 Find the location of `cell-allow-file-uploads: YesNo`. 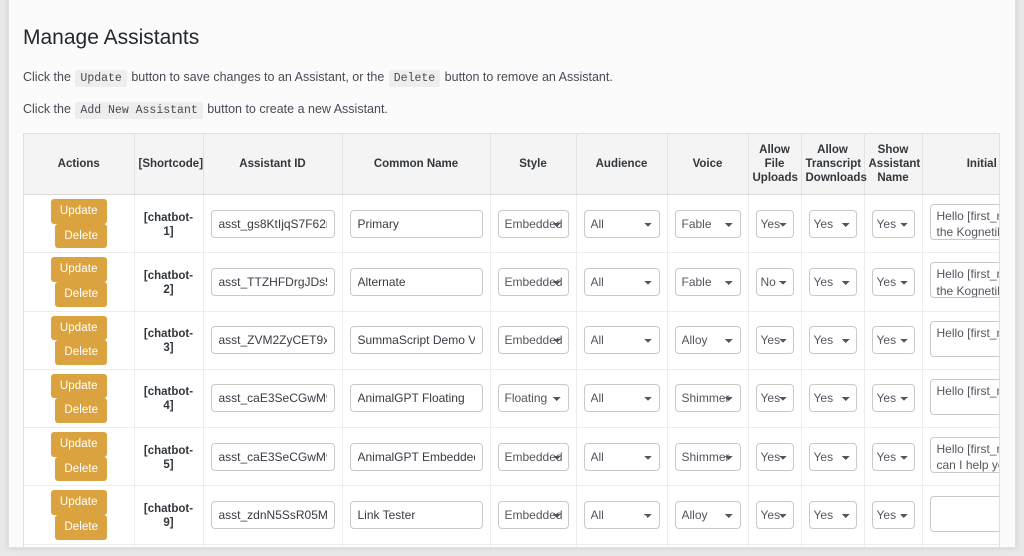

cell-allow-file-uploads: YesNo is located at coordinates (775, 224).